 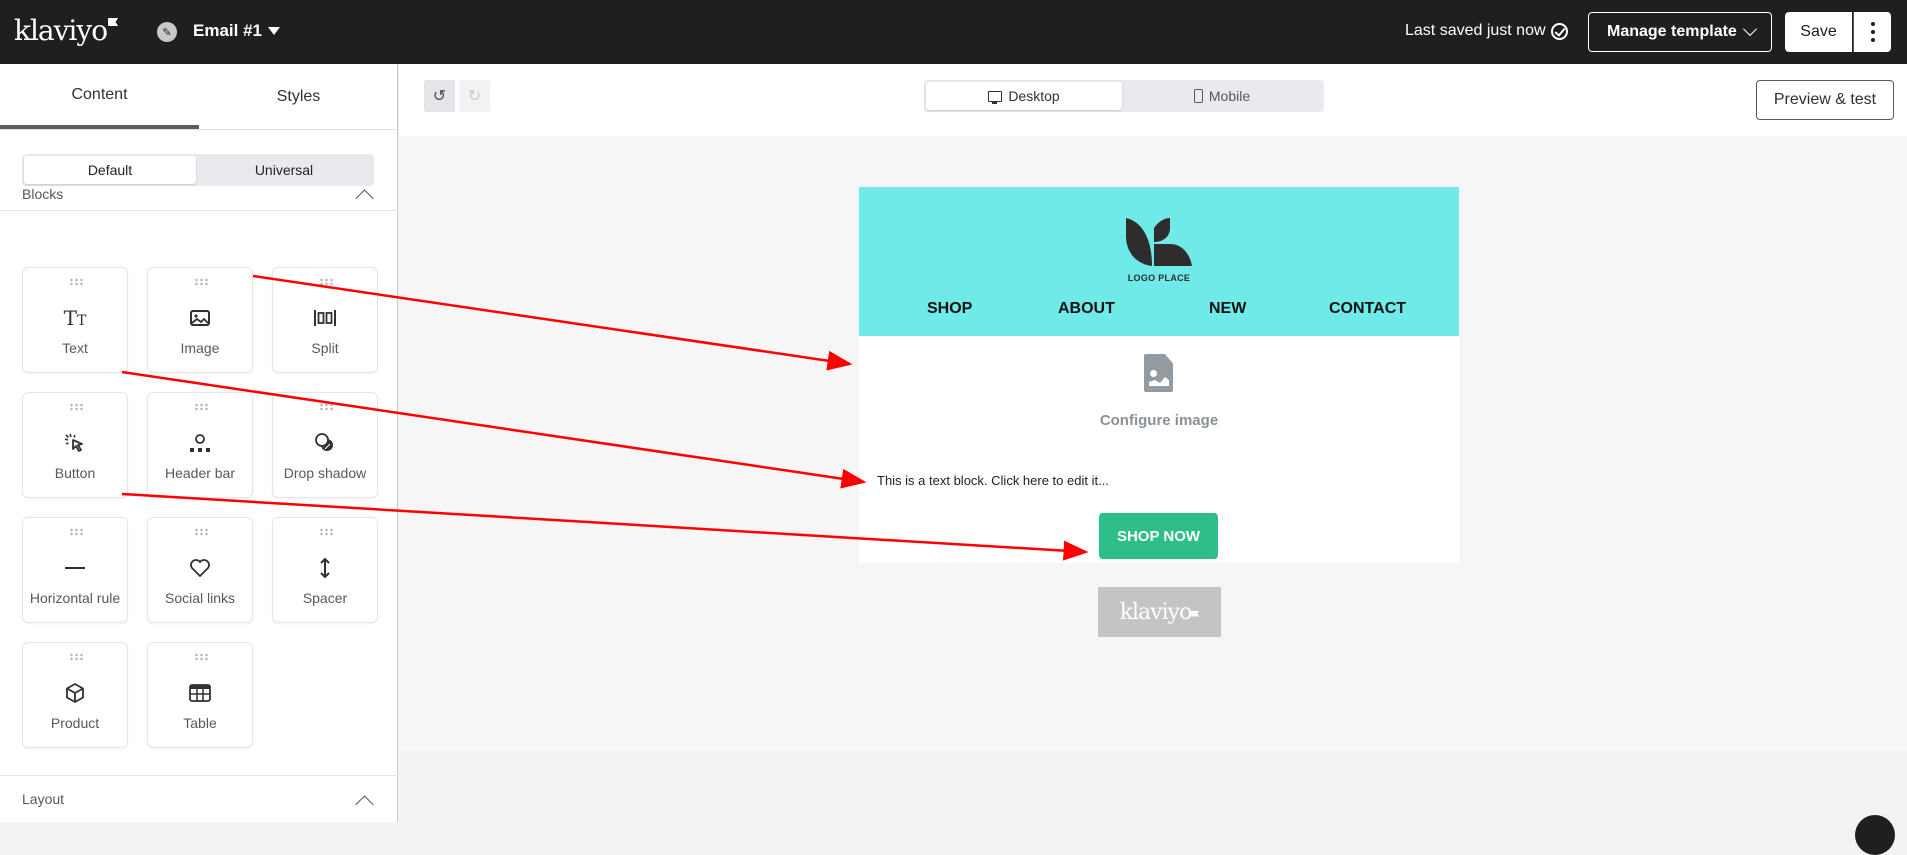 I want to click on nav-link-shop: SHOP, so click(x=949, y=309).